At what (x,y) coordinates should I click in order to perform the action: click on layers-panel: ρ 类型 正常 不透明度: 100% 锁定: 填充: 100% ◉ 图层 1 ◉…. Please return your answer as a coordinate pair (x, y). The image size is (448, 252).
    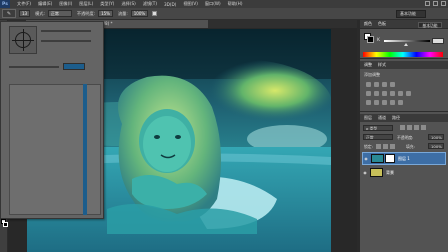
    Looking at the image, I should click on (404, 187).